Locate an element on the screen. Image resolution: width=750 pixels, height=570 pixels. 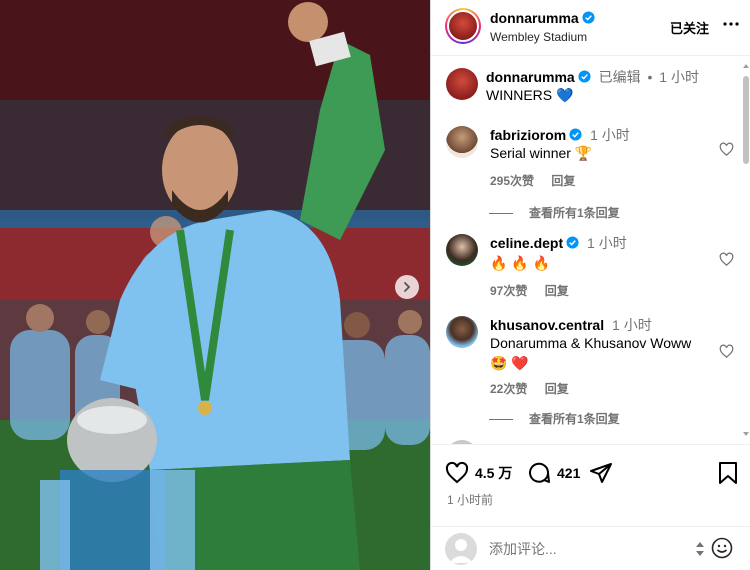
up-down-arrows-icon is located at coordinates (700, 549).